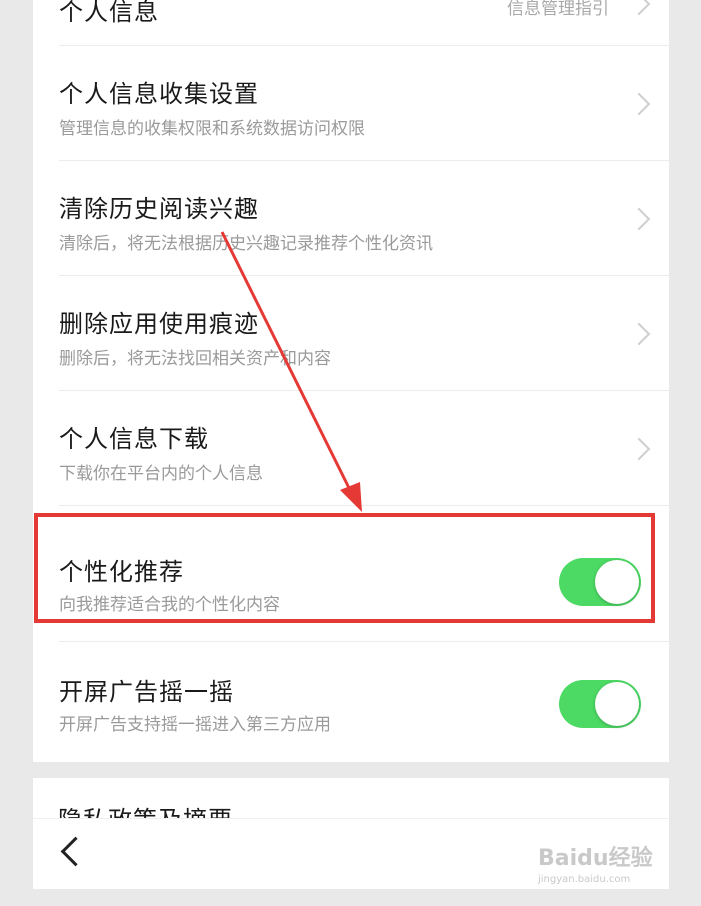 The width and height of the screenshot is (701, 906). What do you see at coordinates (291, 371) in the screenshot?
I see `annotation-arrow` at bounding box center [291, 371].